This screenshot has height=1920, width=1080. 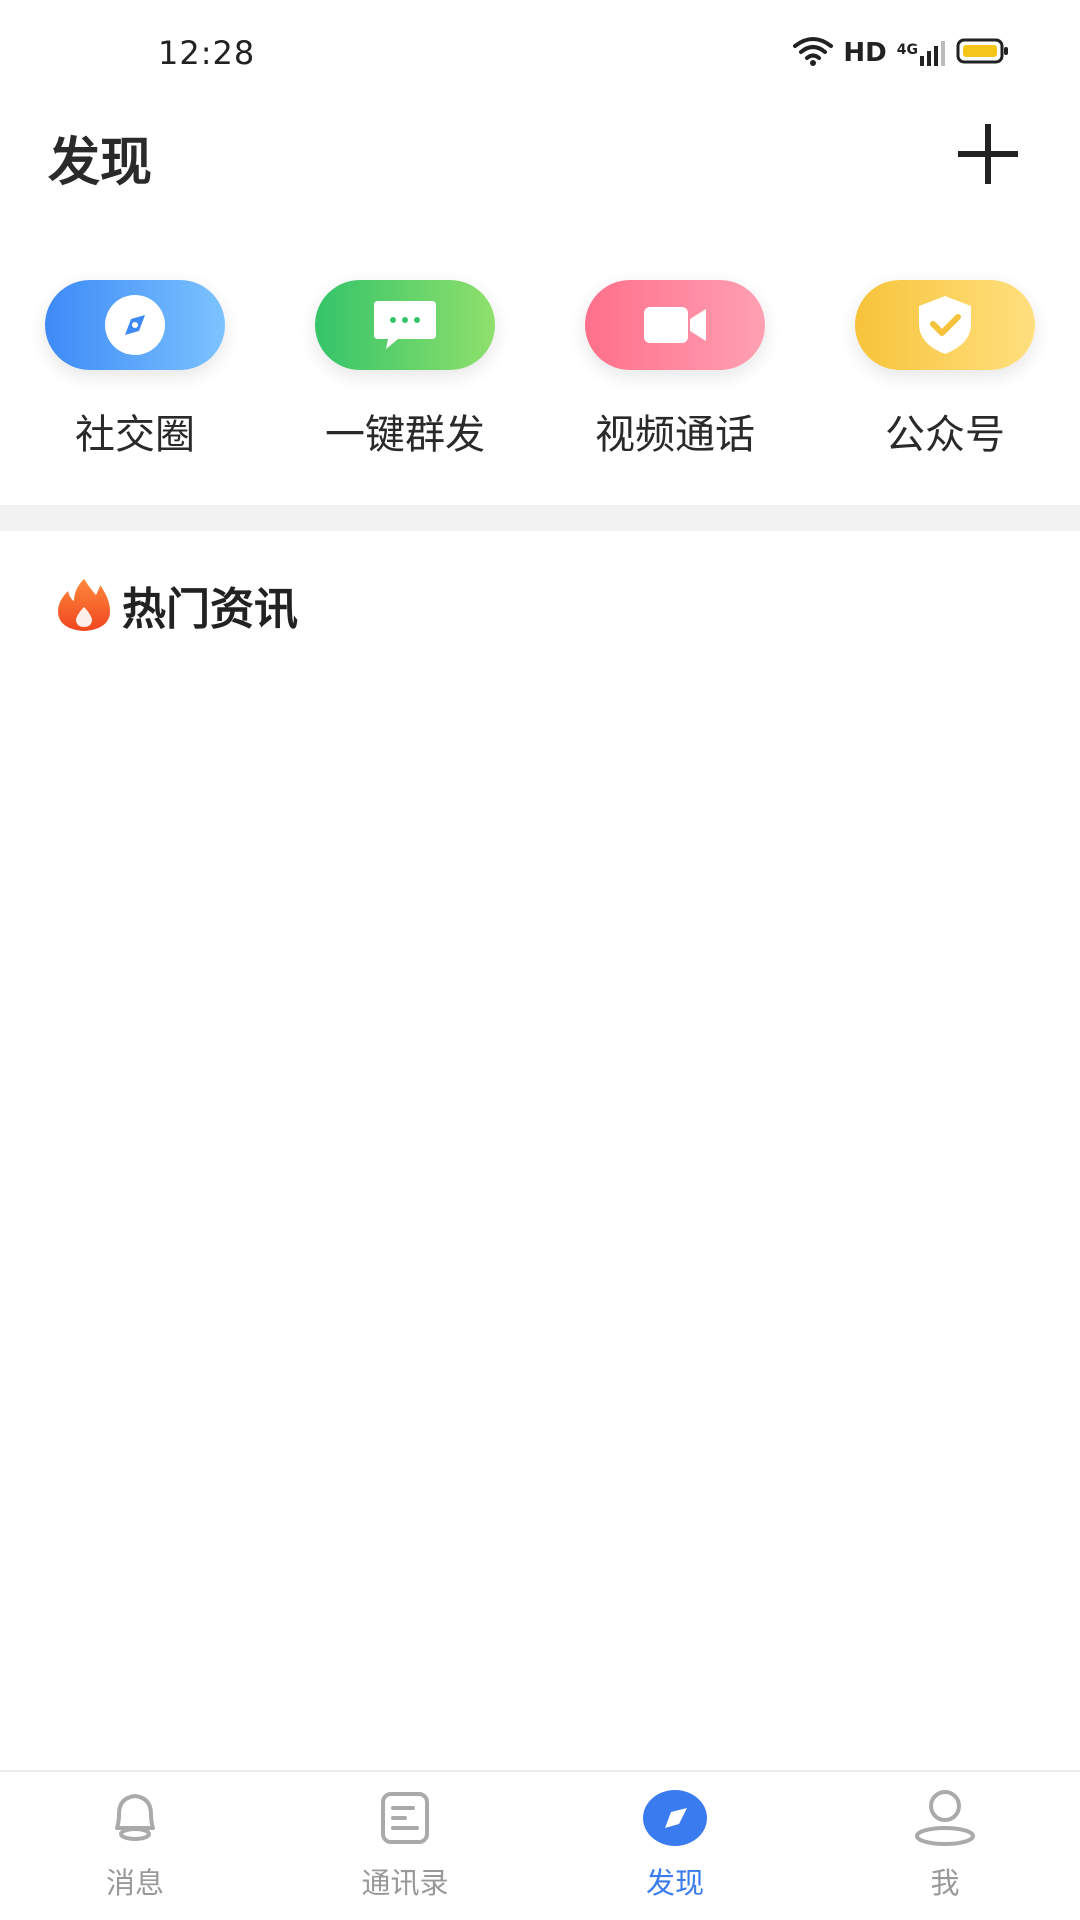 I want to click on plus-icon, so click(x=988, y=154).